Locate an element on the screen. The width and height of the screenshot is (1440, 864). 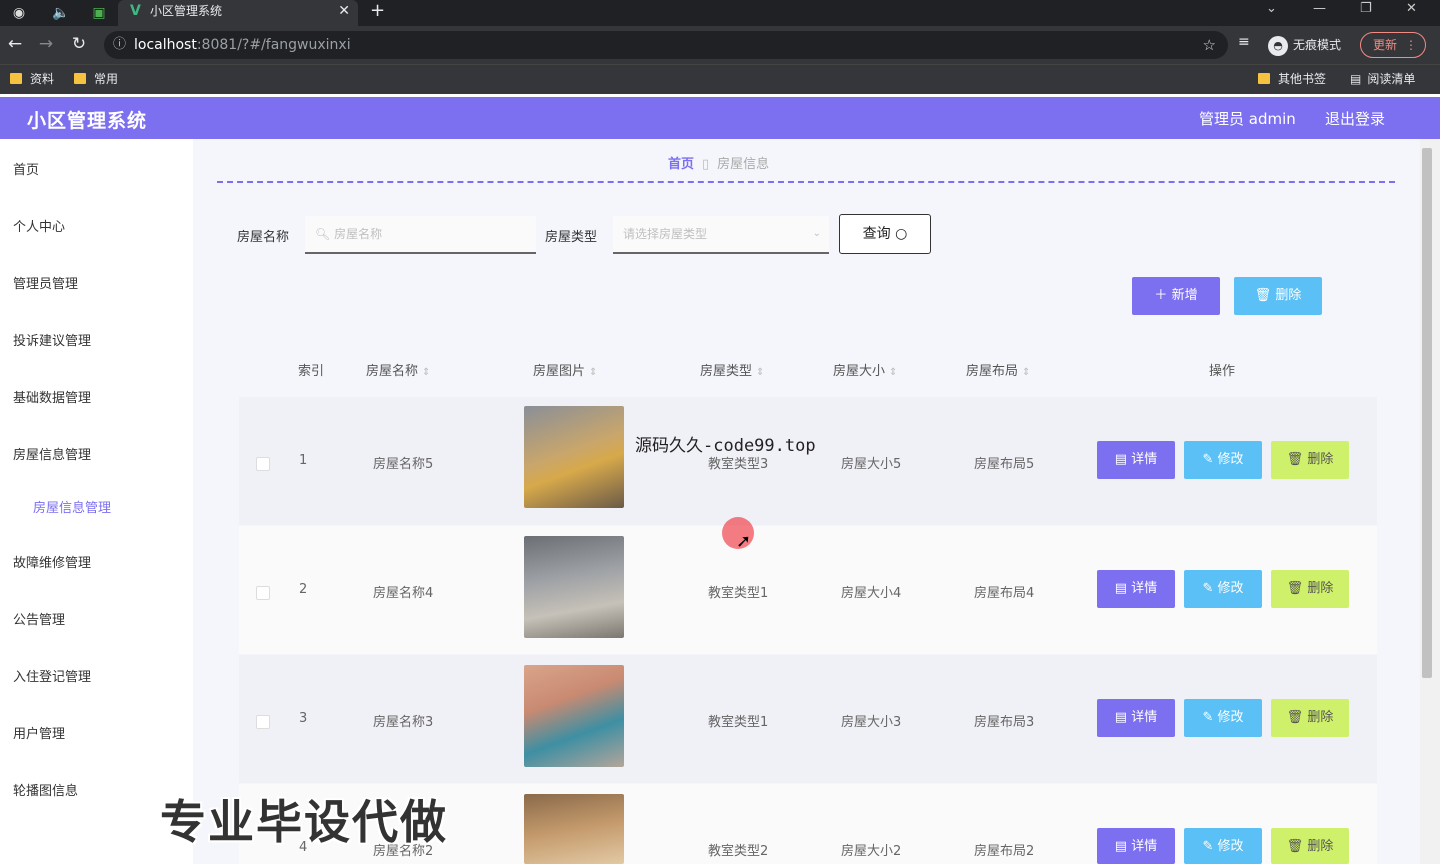
back-icon: ← is located at coordinates (15, 44).